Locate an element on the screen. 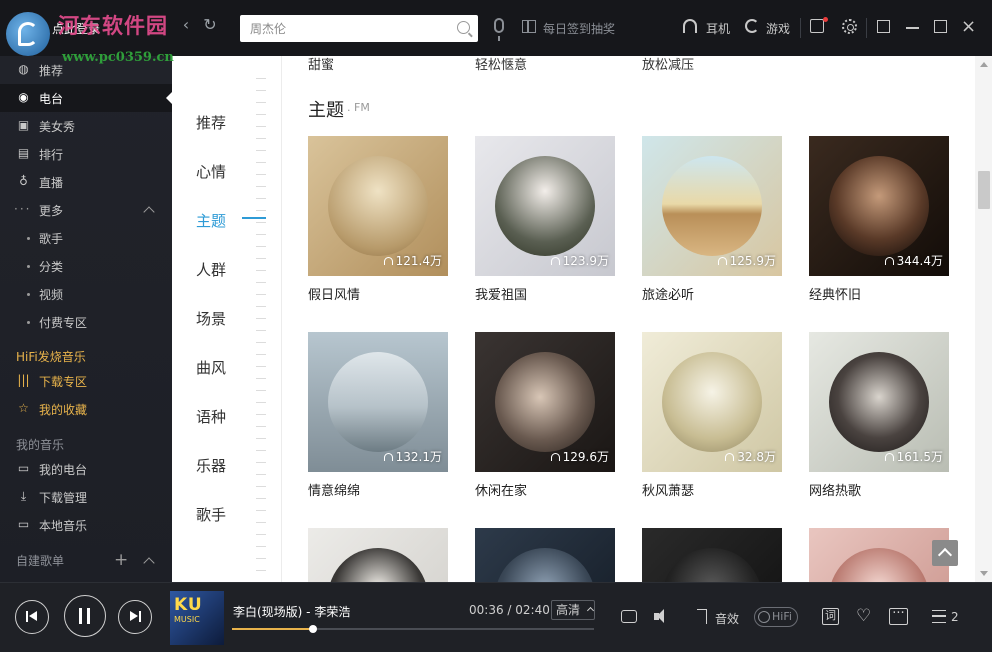 This screenshot has width=992, height=652. listen-count: 32.8万 is located at coordinates (750, 456).